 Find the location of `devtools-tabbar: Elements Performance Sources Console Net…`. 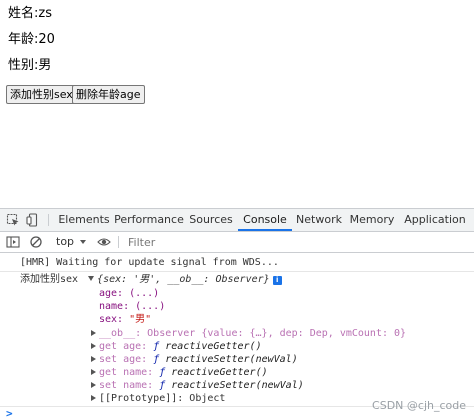

devtools-tabbar: Elements Performance Sources Console Net… is located at coordinates (237, 220).